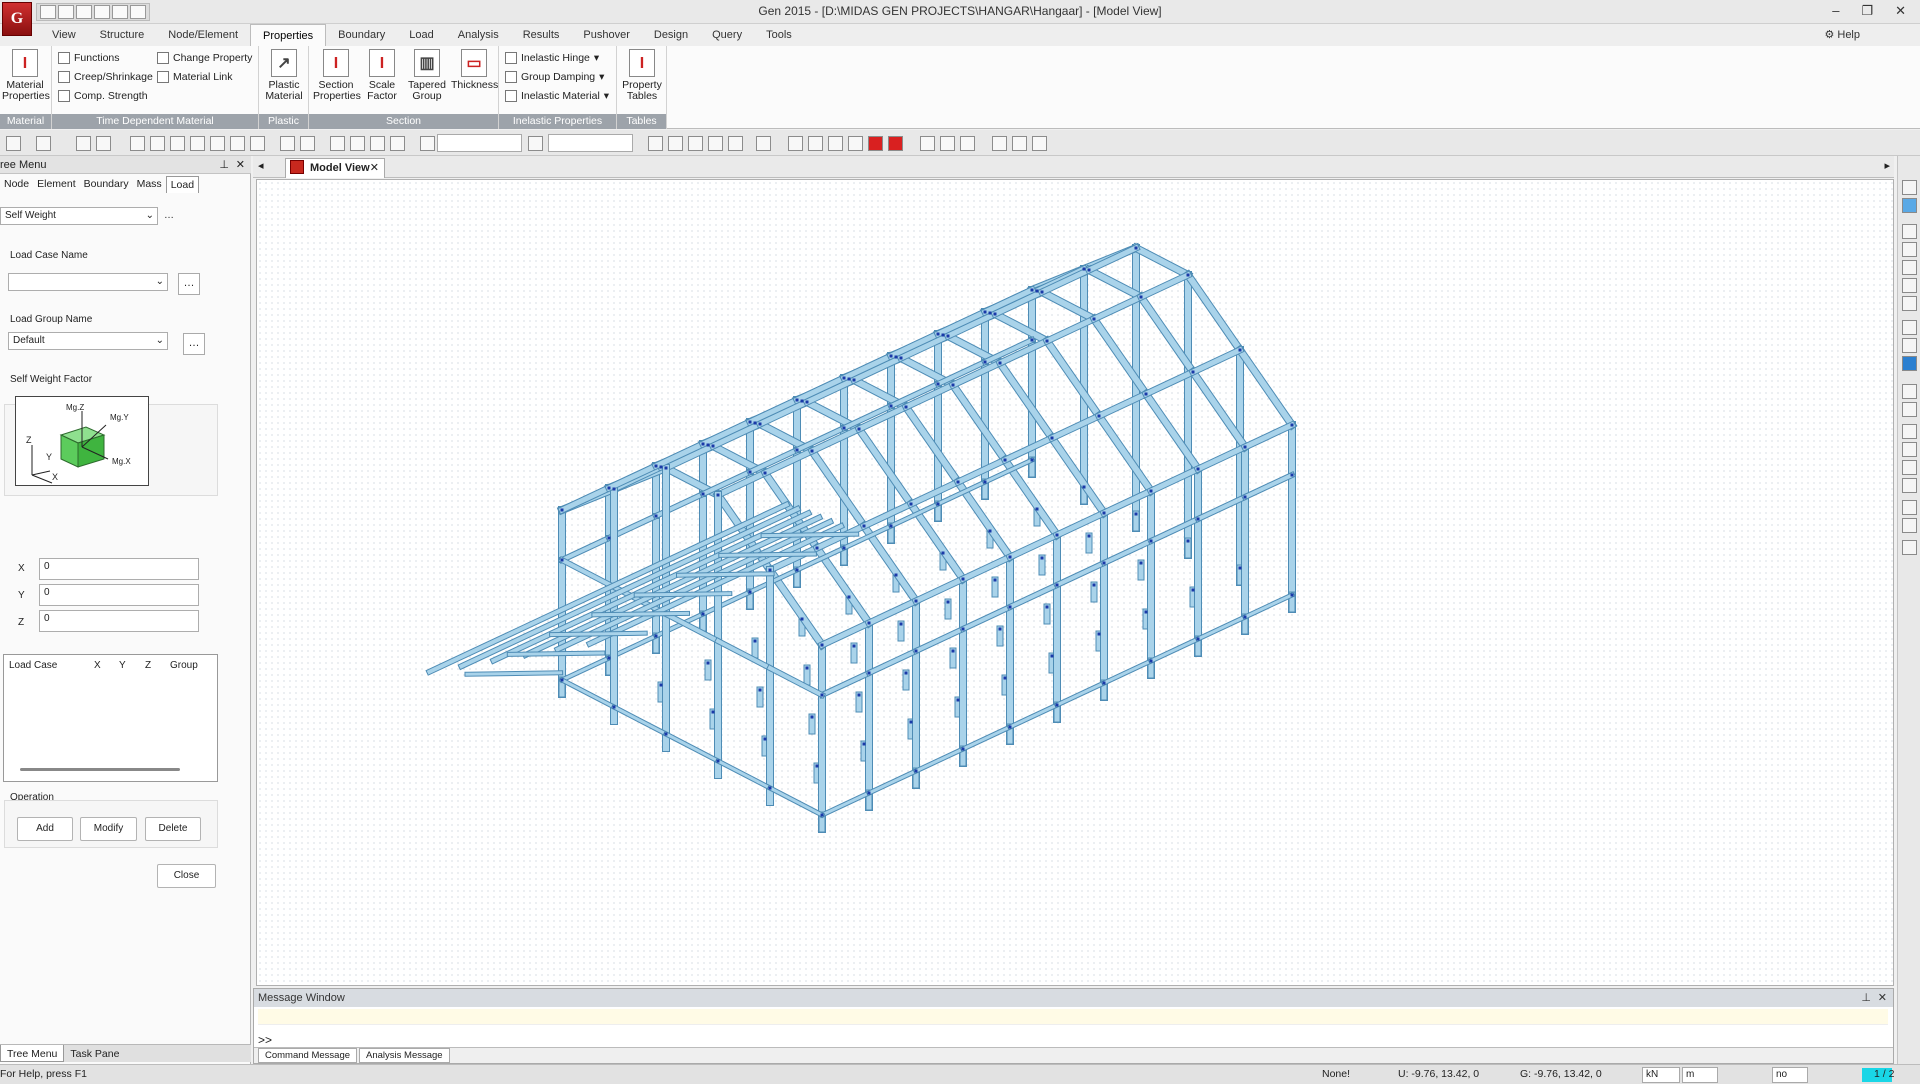 This screenshot has height=1084, width=1920. Describe the element at coordinates (195, 77) in the screenshot. I see `material-link-button: Material Link` at that location.